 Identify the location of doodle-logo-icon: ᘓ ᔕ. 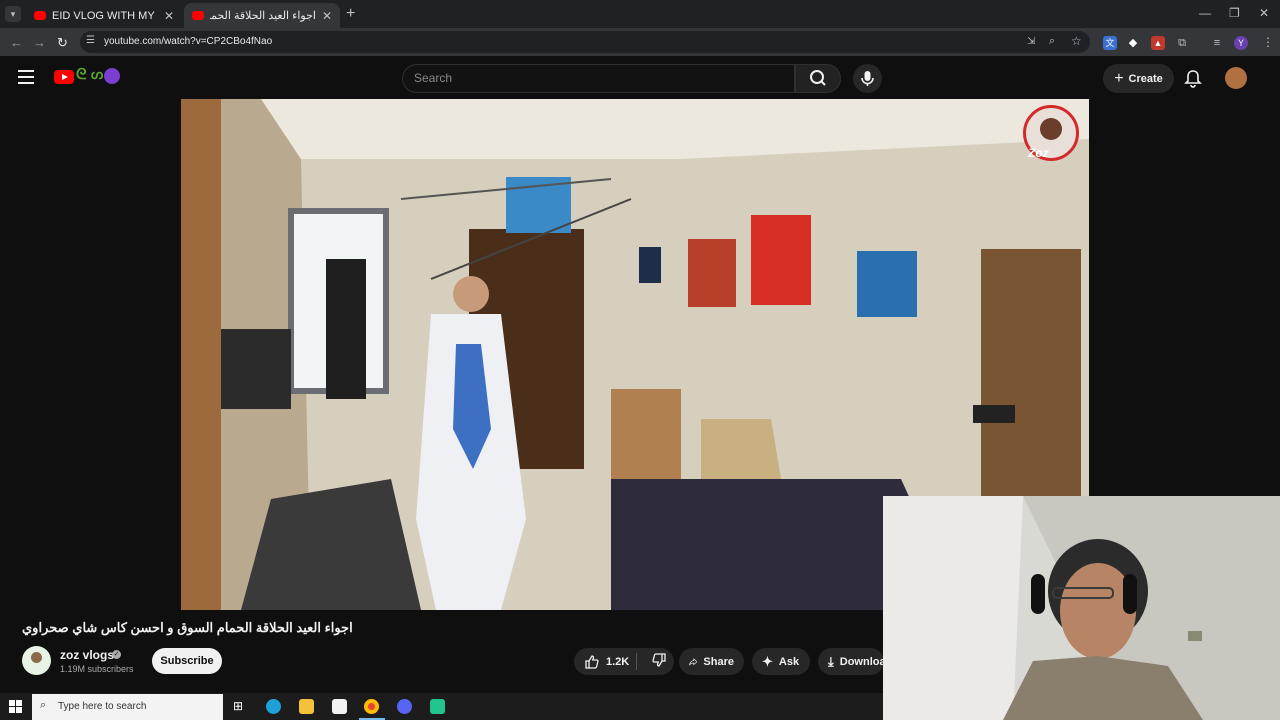
(90, 74).